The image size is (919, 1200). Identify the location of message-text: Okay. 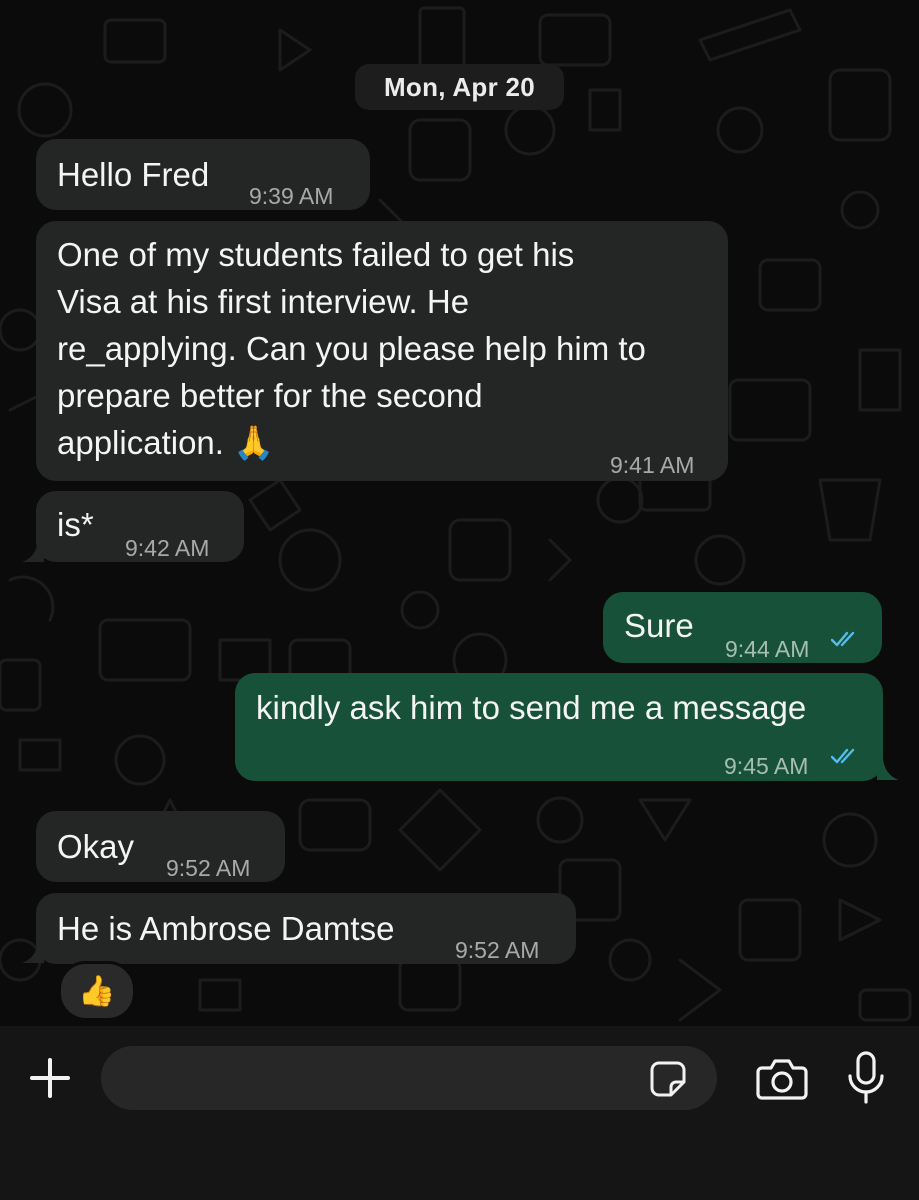
(96, 846).